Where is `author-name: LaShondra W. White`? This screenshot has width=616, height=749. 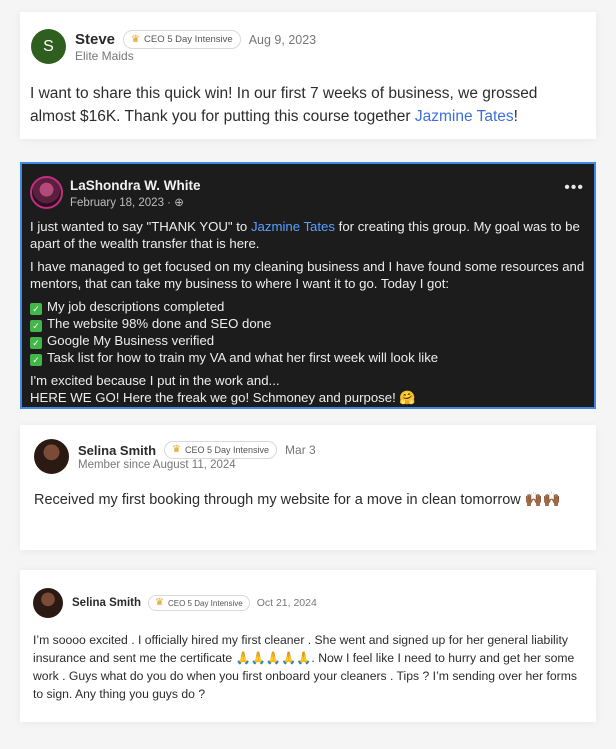 author-name: LaShondra W. White is located at coordinates (135, 185).